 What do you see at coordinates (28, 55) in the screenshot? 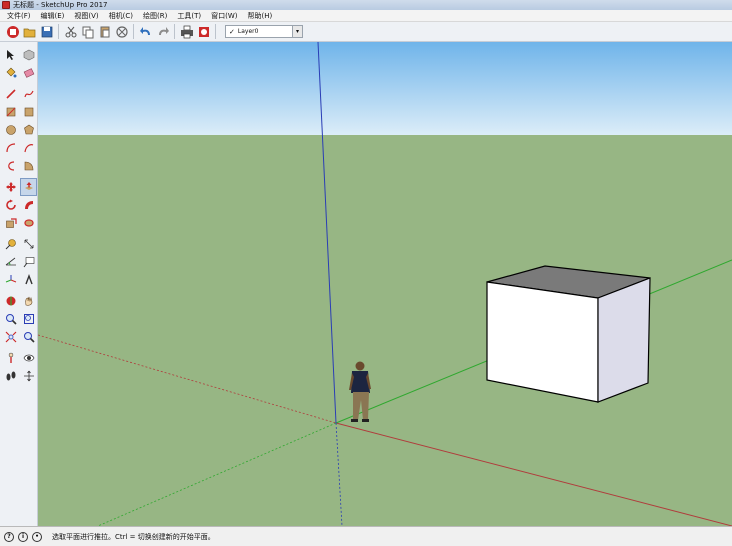
I see `component-icon` at bounding box center [28, 55].